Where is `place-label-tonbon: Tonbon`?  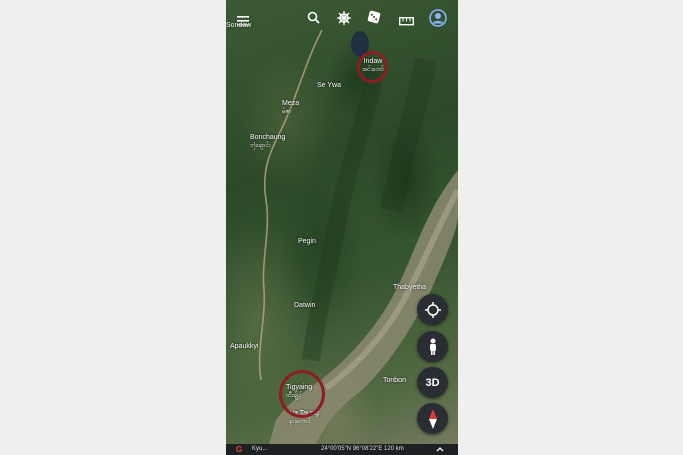
place-label-tonbon: Tonbon is located at coordinates (394, 380).